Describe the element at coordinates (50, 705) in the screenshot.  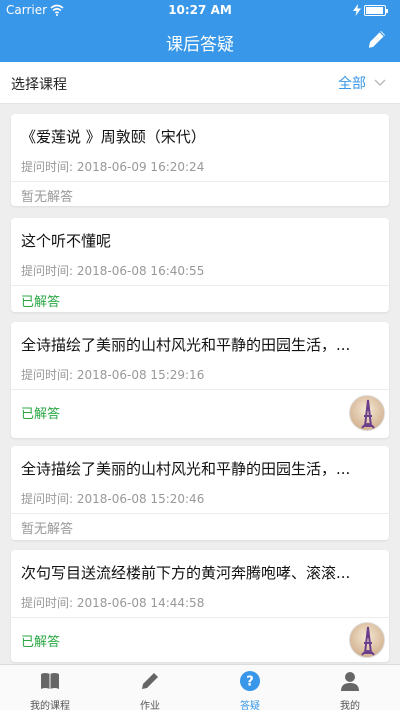
I see `tab-label: 我的课程` at that location.